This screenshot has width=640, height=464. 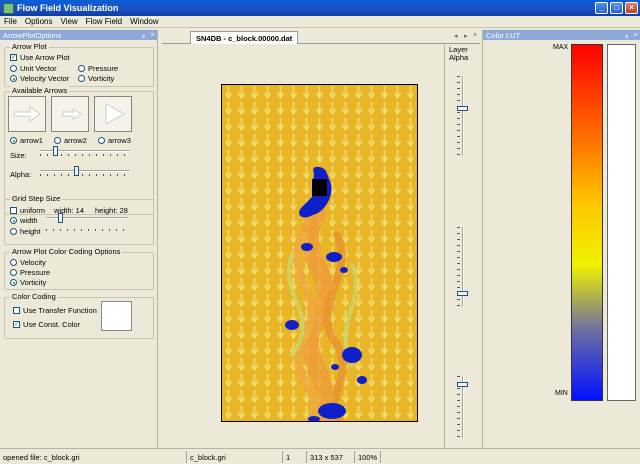 I want to click on uniform-checkbox: uniform, so click(x=27, y=210).